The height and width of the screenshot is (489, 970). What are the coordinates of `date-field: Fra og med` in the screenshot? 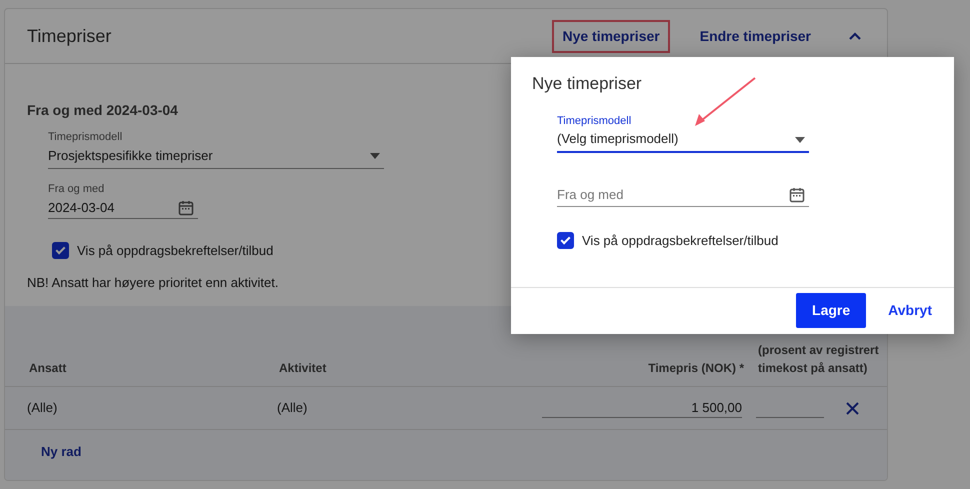 It's located at (673, 194).